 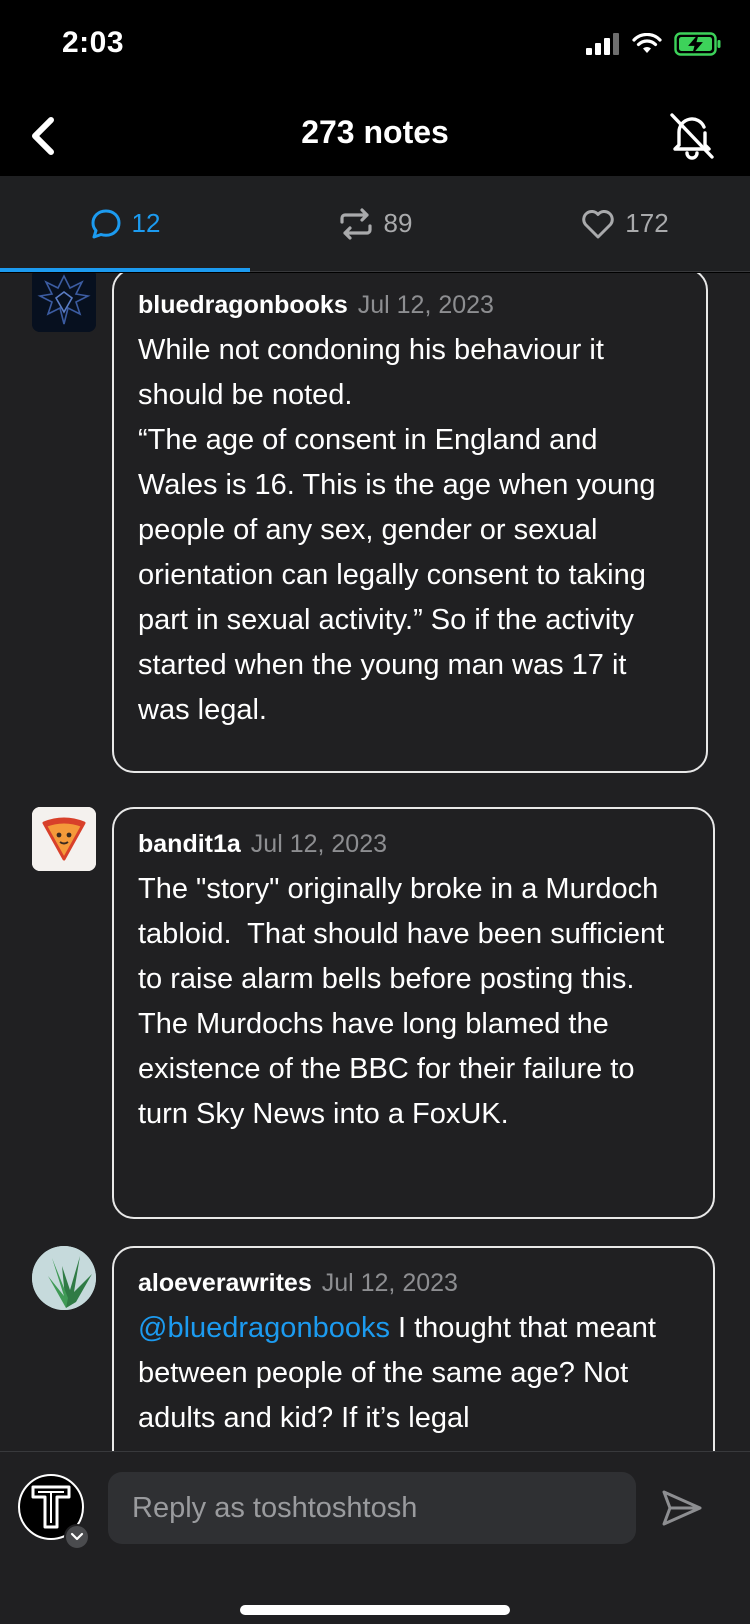 What do you see at coordinates (647, 46) in the screenshot?
I see `wifi-icon` at bounding box center [647, 46].